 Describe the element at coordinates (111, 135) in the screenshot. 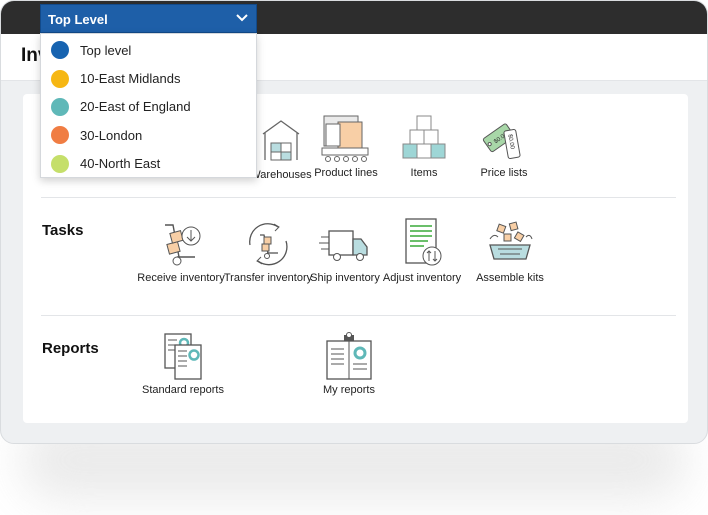

I see `option-label: 30-London` at that location.